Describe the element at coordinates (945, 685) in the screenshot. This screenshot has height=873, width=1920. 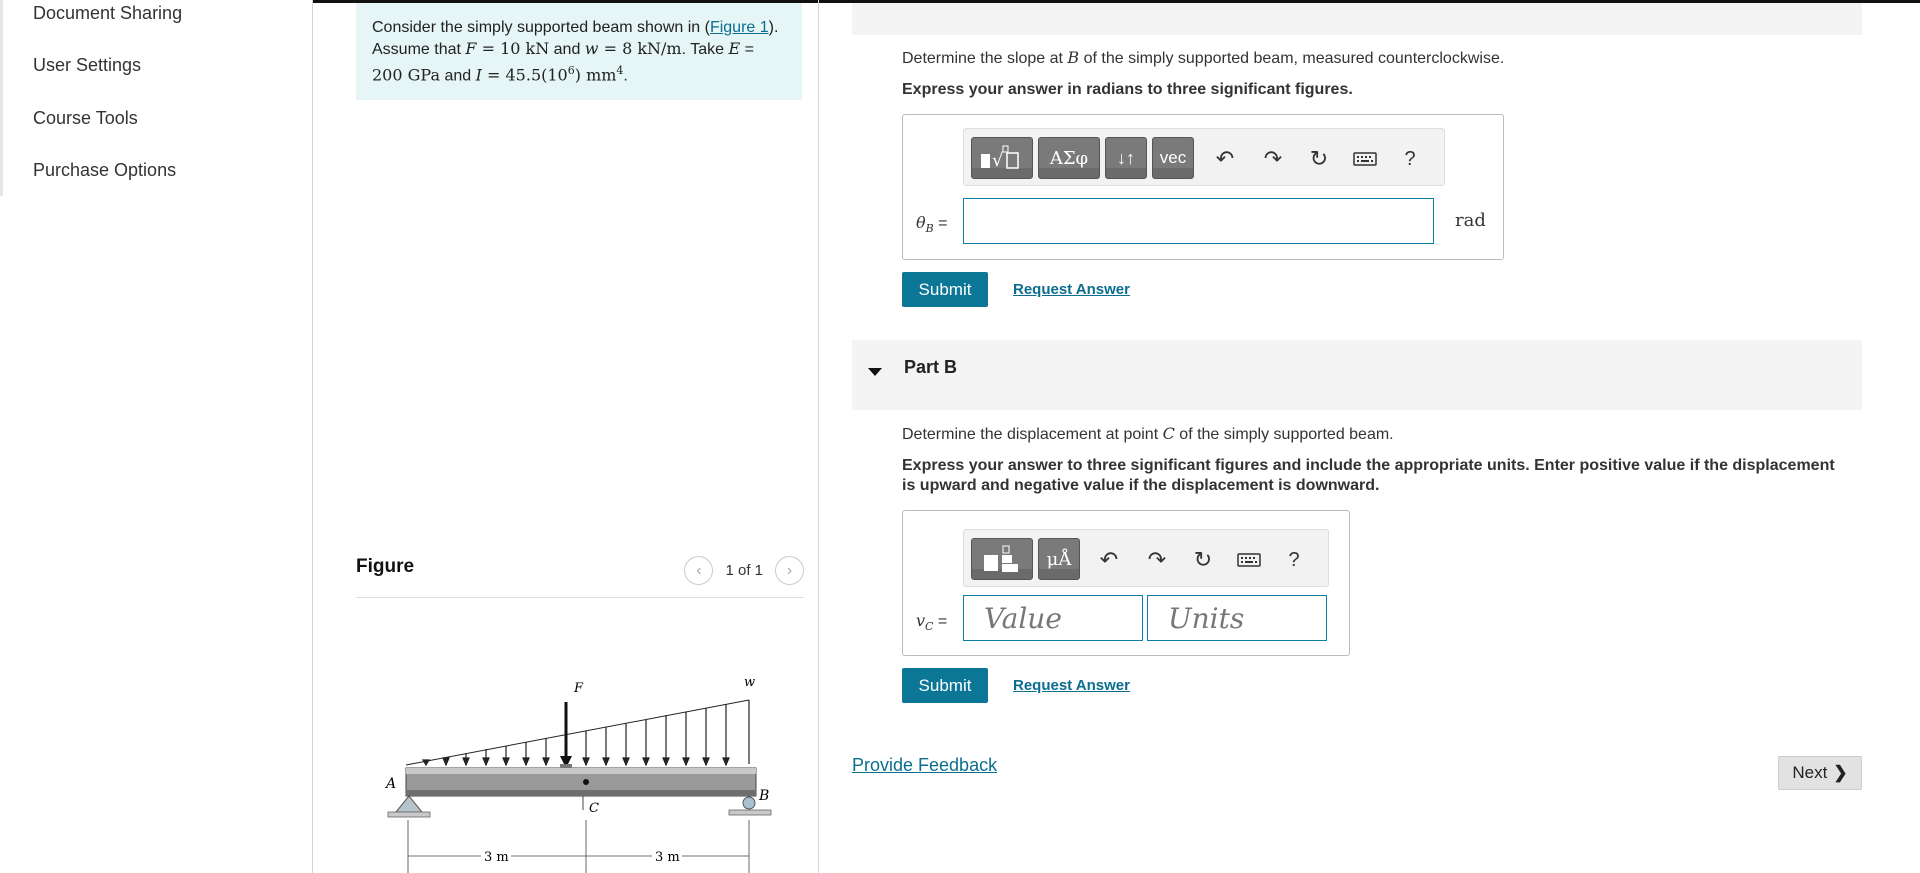
I see `part-b-submit-button: Submit` at that location.